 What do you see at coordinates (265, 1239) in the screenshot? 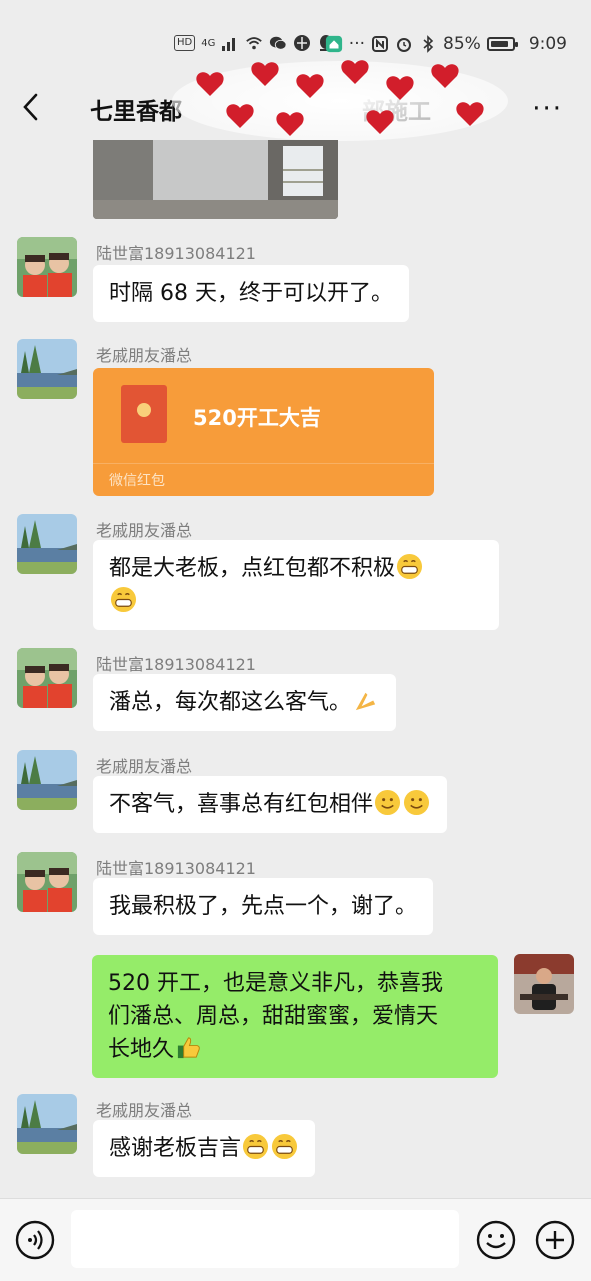
I see `message-input` at bounding box center [265, 1239].